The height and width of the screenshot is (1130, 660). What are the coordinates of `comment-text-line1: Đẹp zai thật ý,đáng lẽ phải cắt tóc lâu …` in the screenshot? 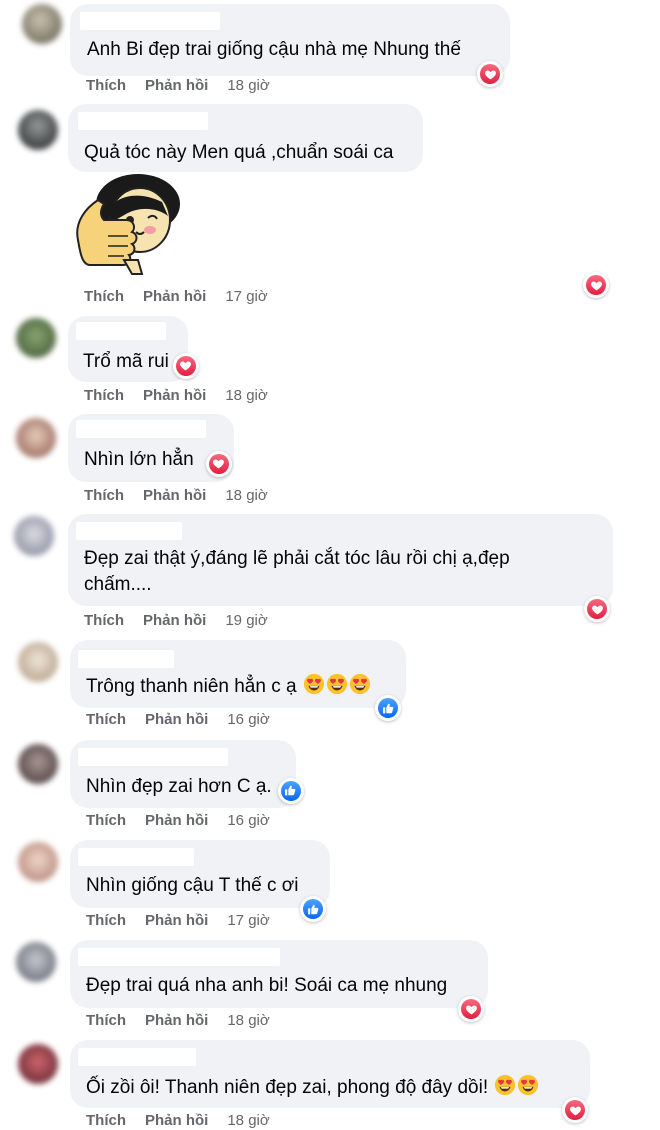 It's located at (297, 558).